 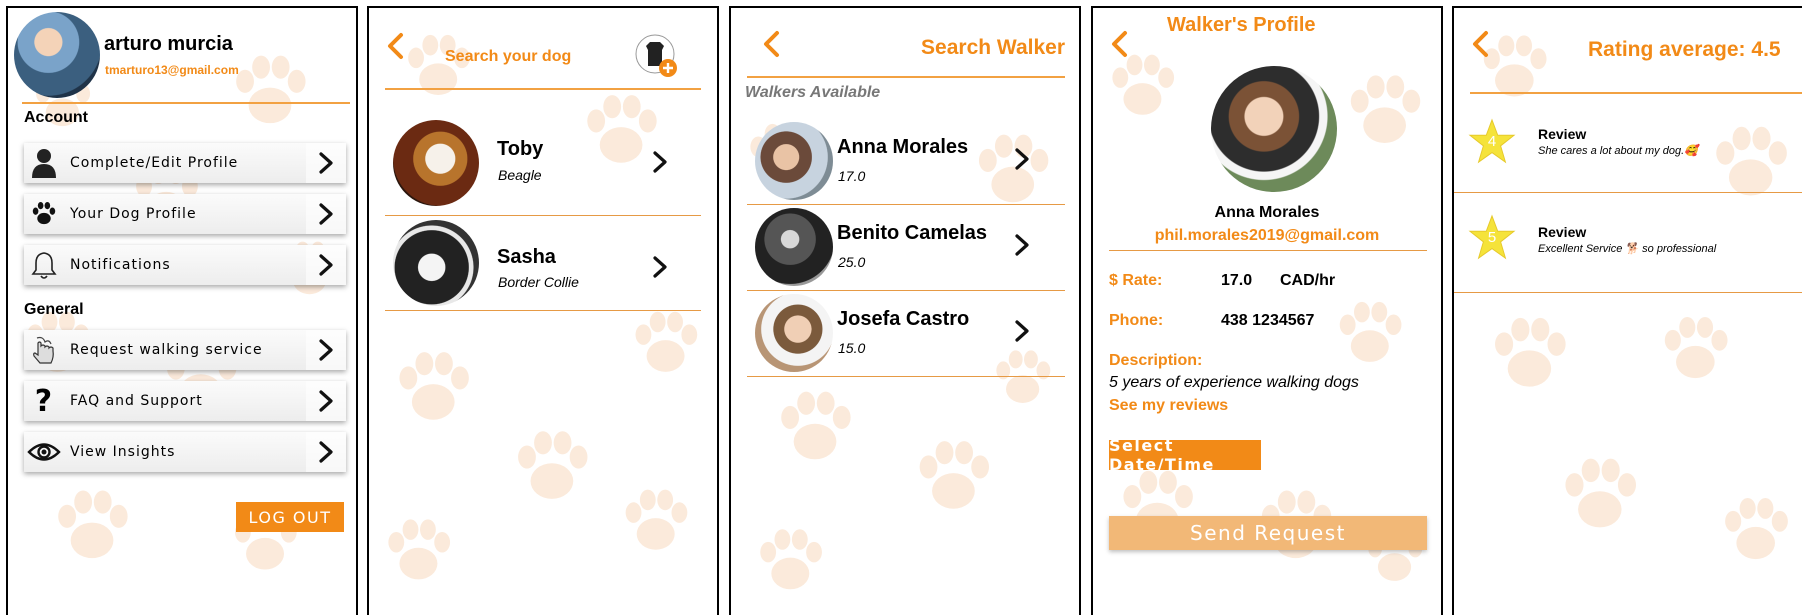 I want to click on menu-label: Request walking service, so click(x=166, y=350).